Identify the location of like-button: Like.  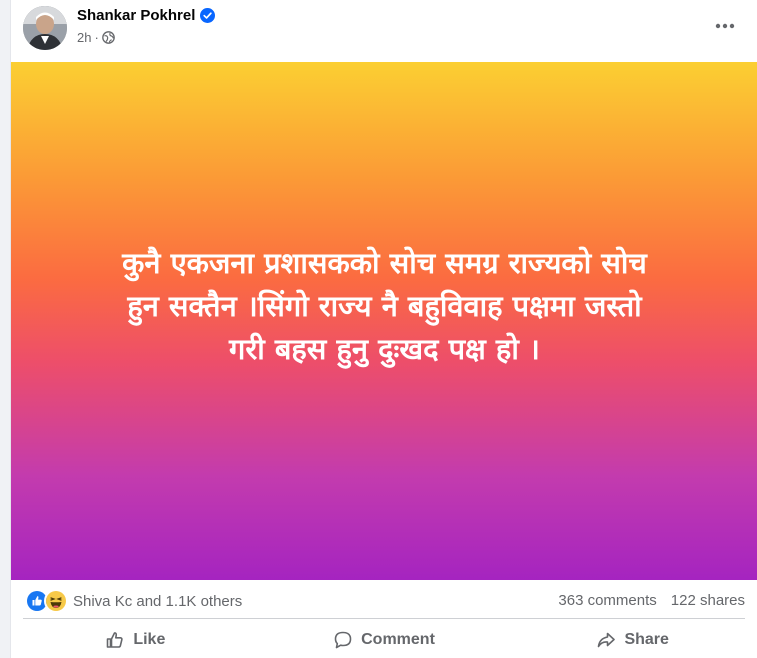
(135, 640).